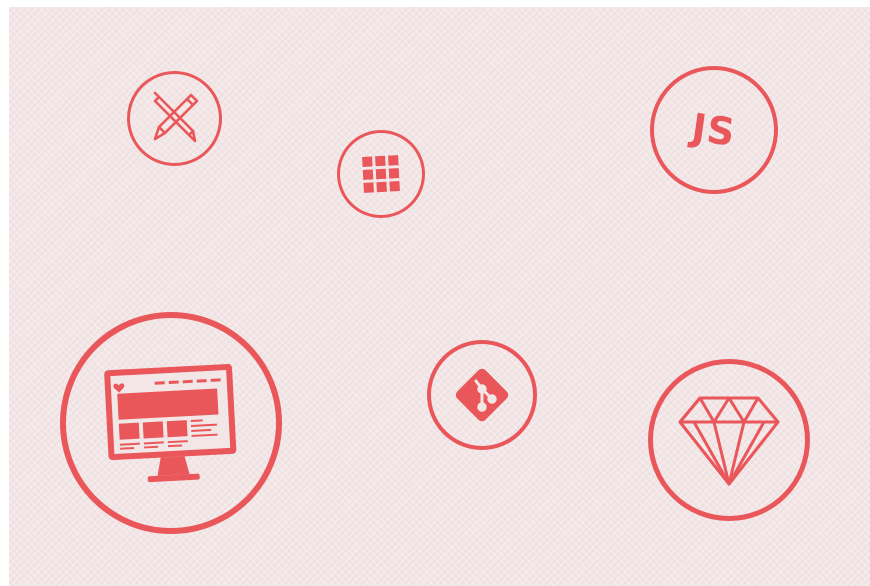 This screenshot has height=586, width=870. I want to click on git-icon, so click(482, 395).